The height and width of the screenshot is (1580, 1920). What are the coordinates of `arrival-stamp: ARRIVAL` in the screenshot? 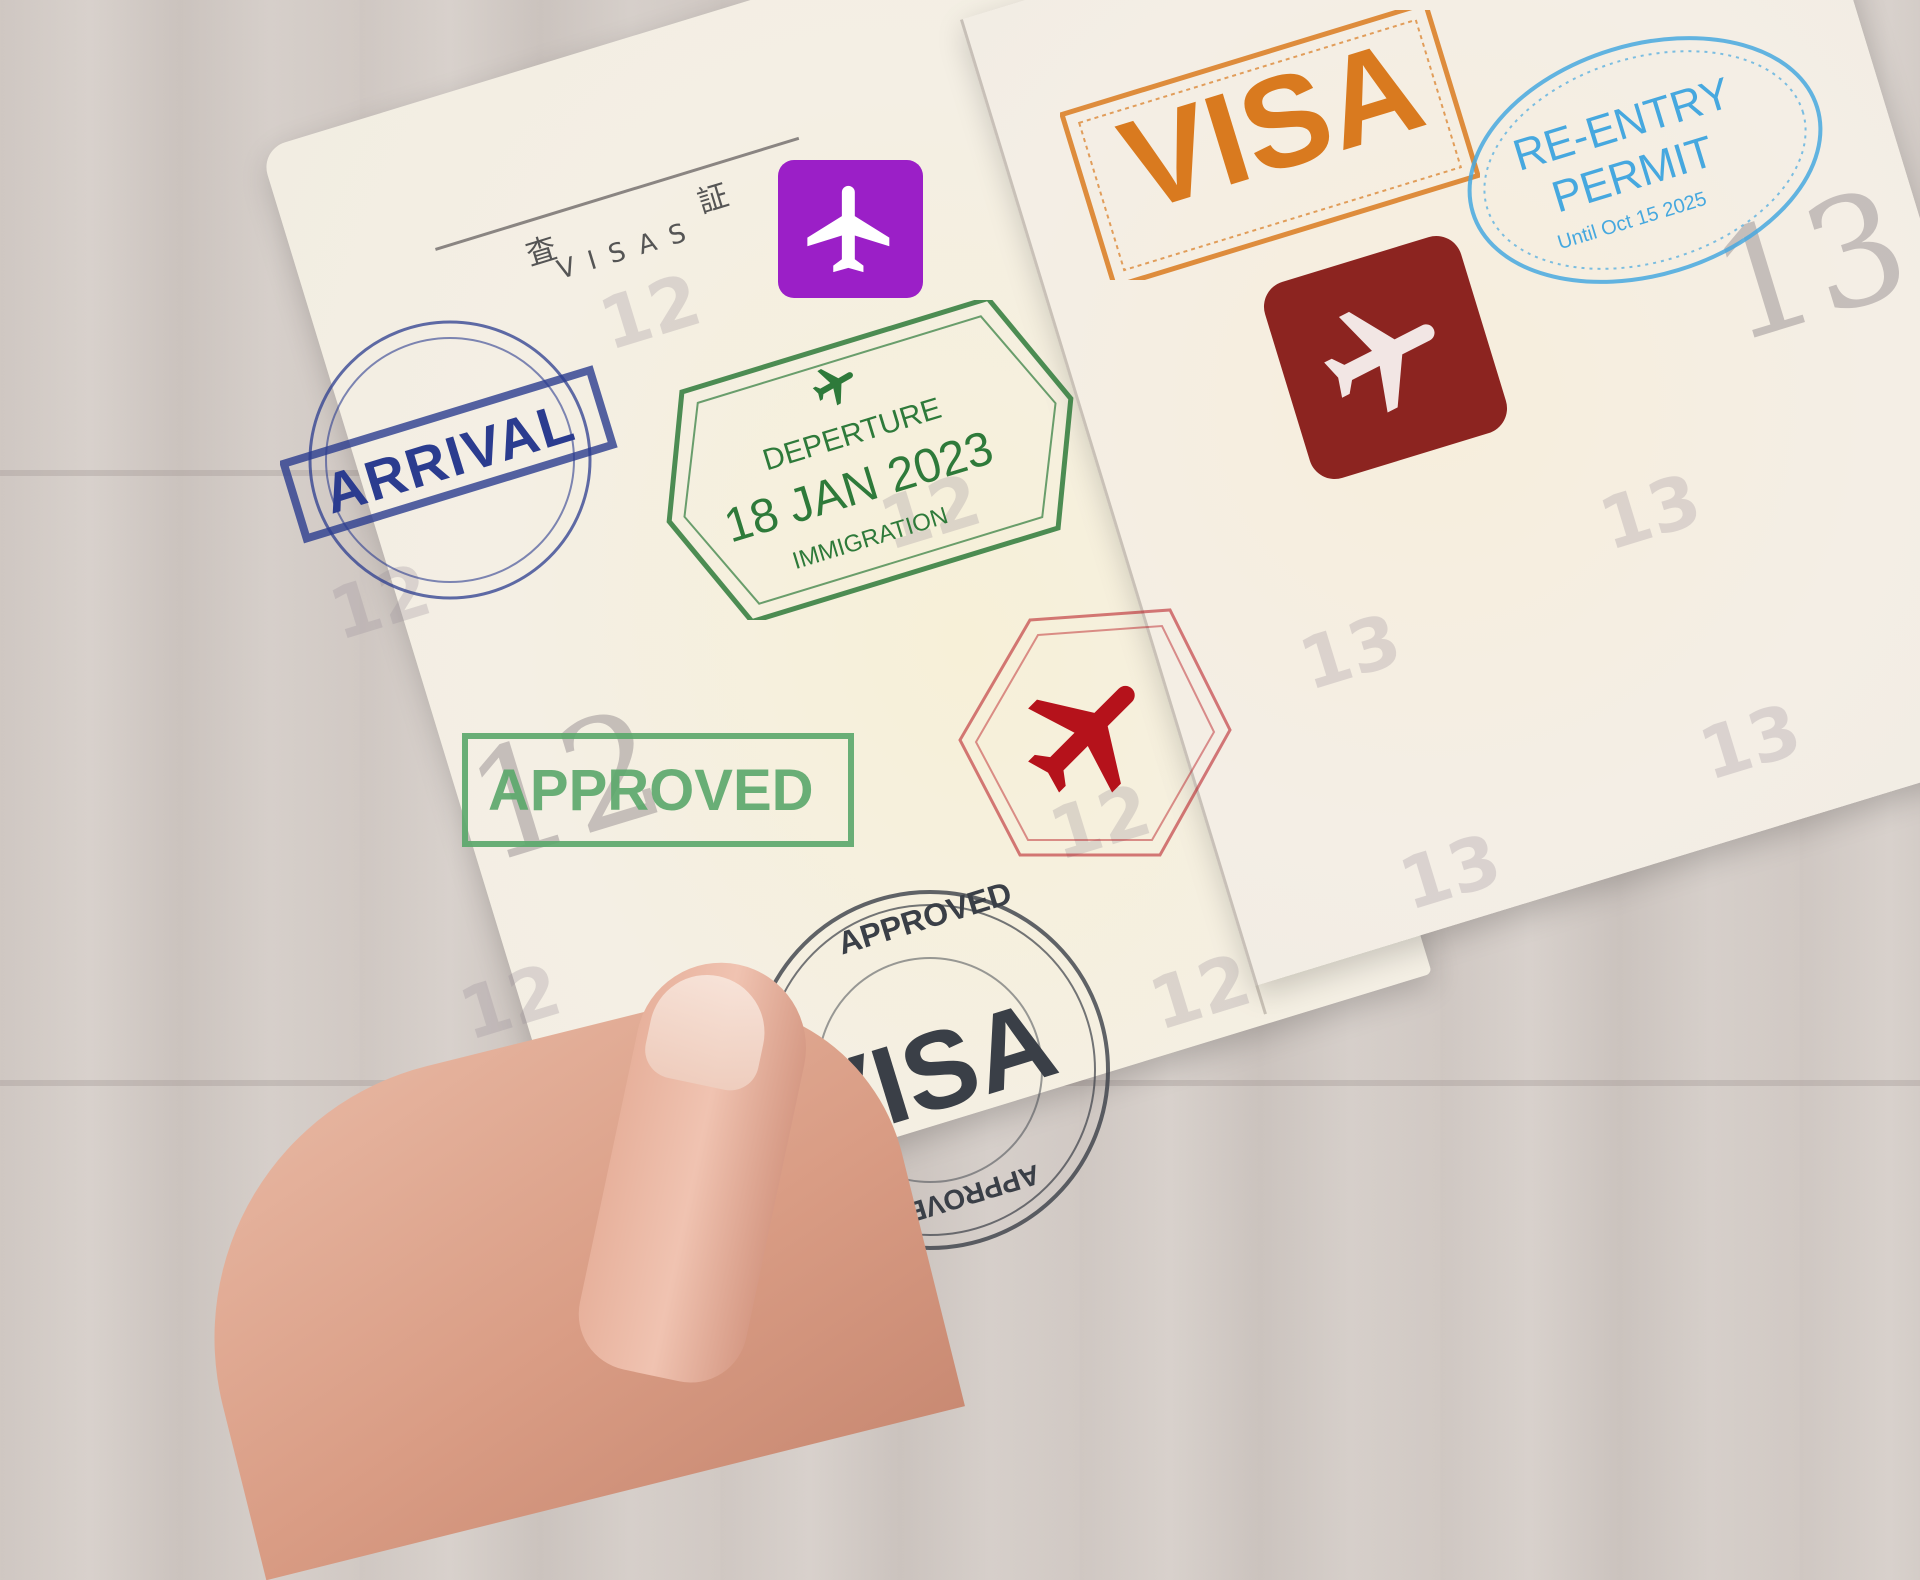 It's located at (449, 460).